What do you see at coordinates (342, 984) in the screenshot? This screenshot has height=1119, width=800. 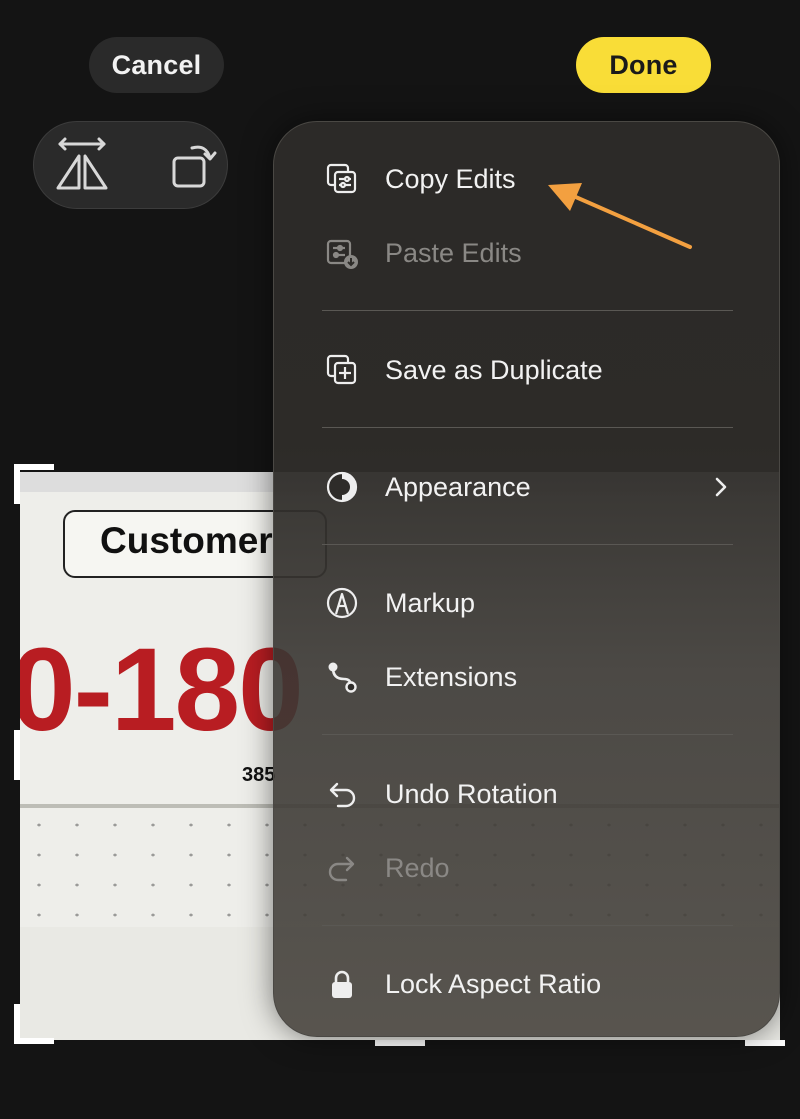 I see `lock-icon` at bounding box center [342, 984].